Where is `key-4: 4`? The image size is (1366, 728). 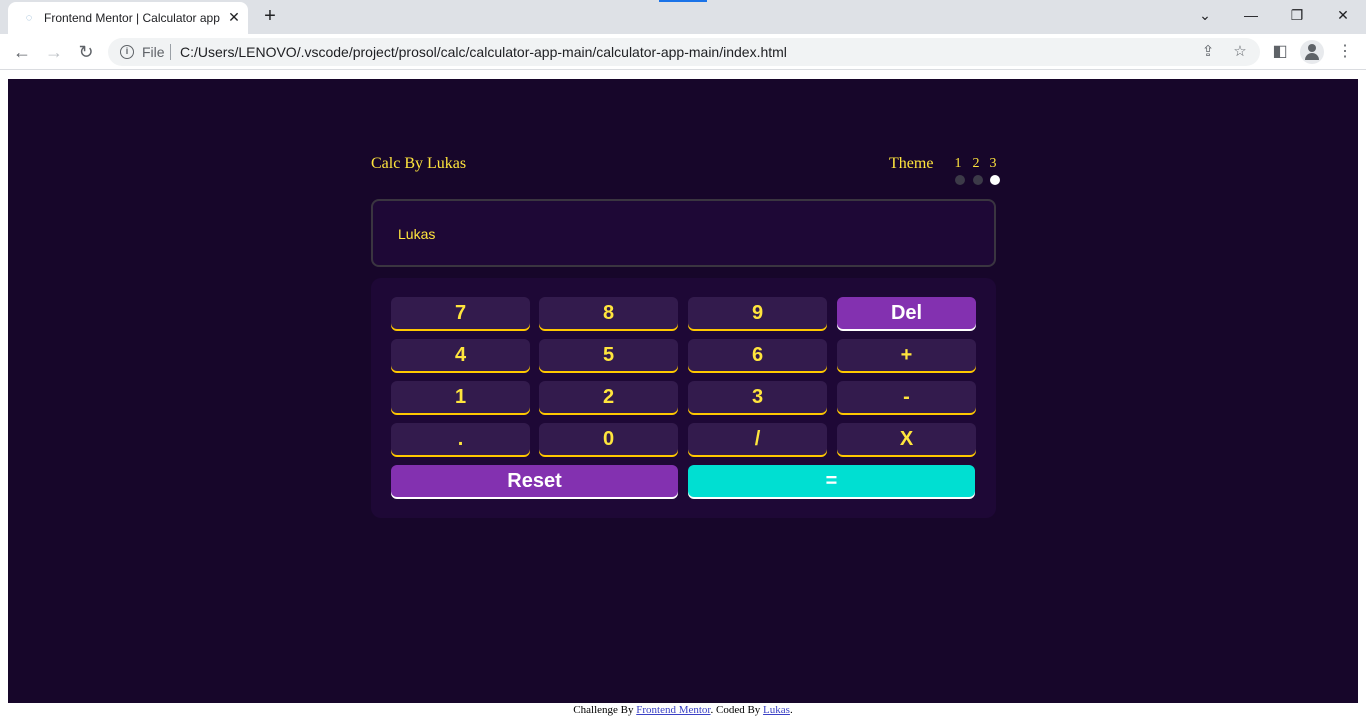
key-4: 4 is located at coordinates (460, 355).